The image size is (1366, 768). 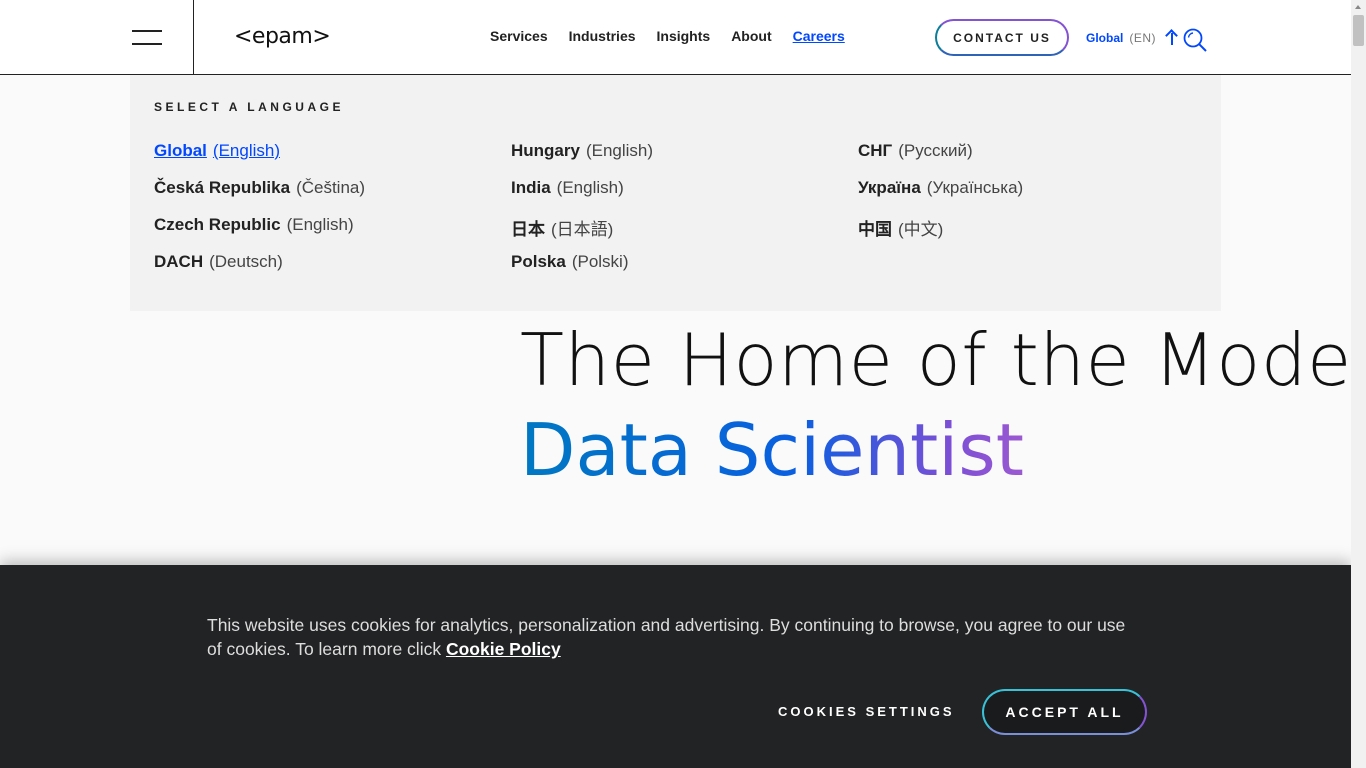 I want to click on language-option-ceska-republika: Česká Republika (Čeština), so click(x=259, y=196).